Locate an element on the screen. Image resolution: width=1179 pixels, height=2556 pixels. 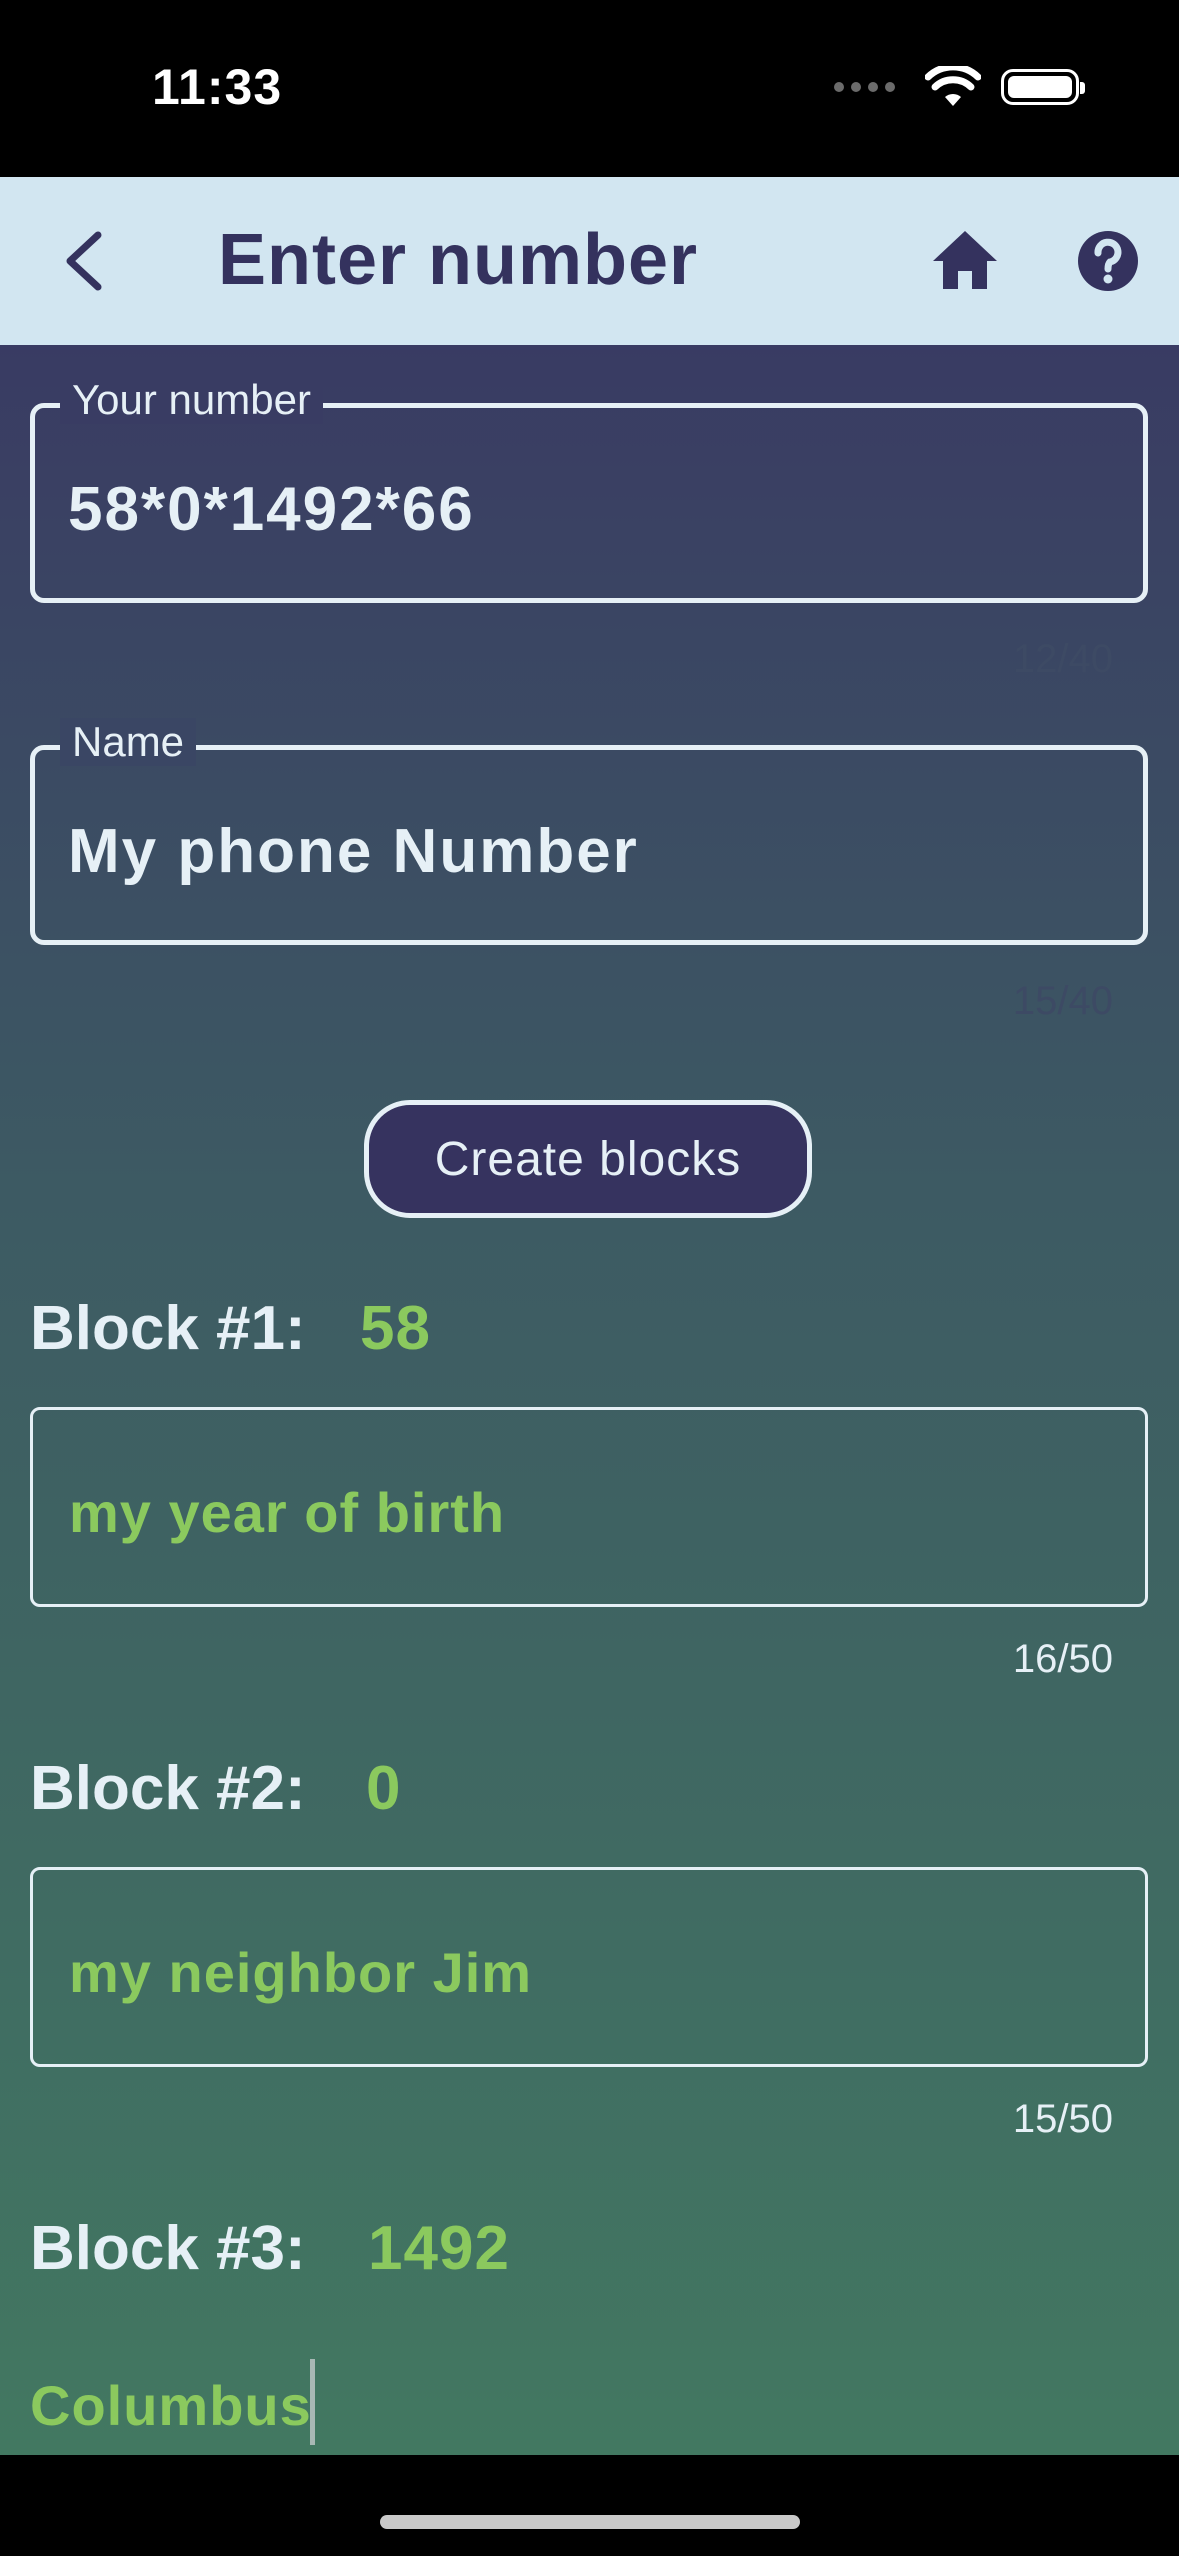
number-field-label: Your number is located at coordinates (191, 400).